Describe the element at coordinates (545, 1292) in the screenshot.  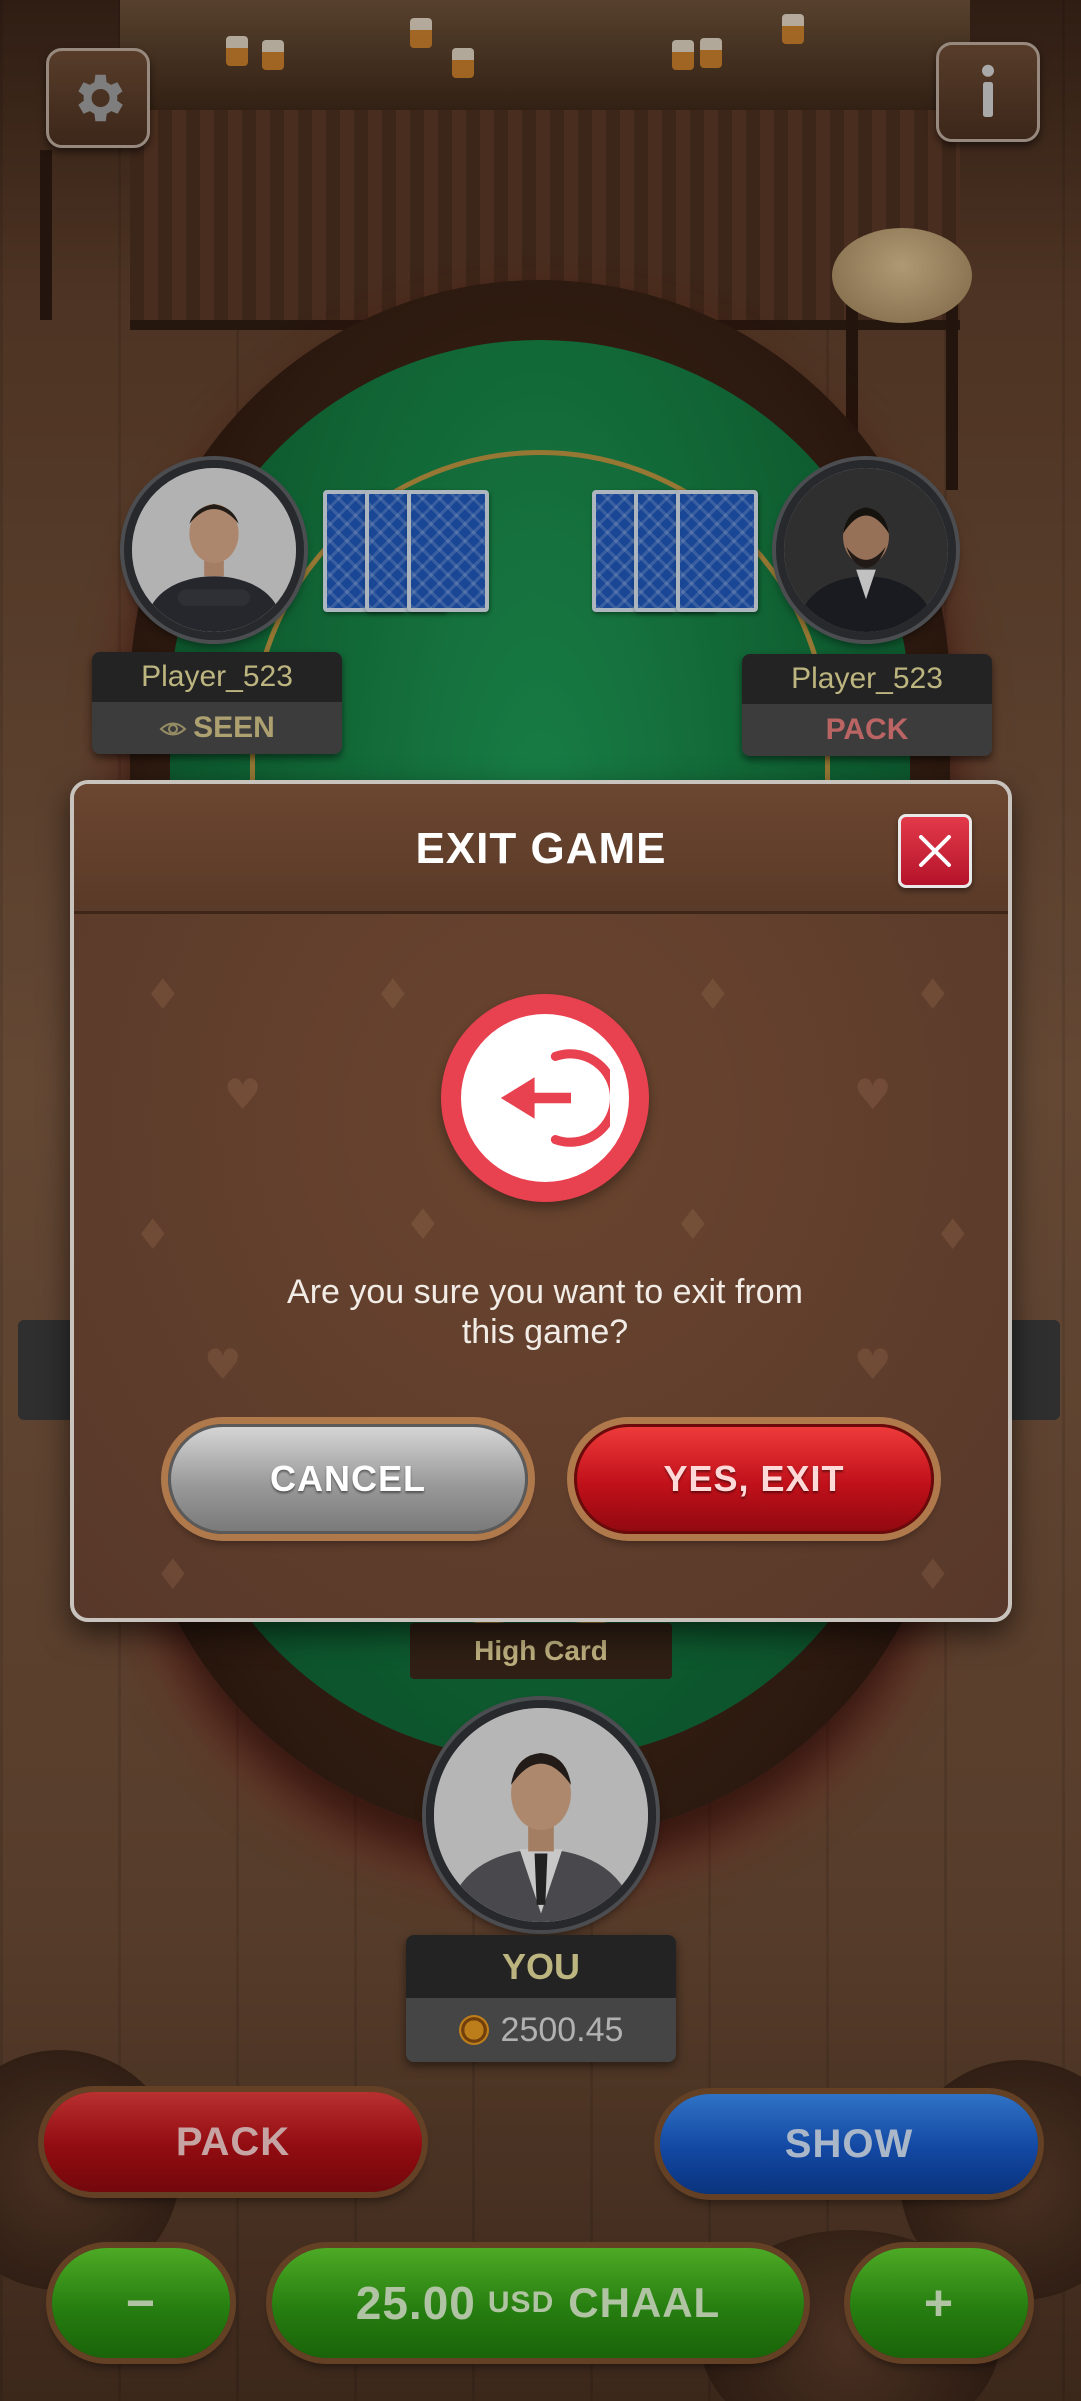
I see `modal-message-line1: Are you sure you want to exit from` at that location.